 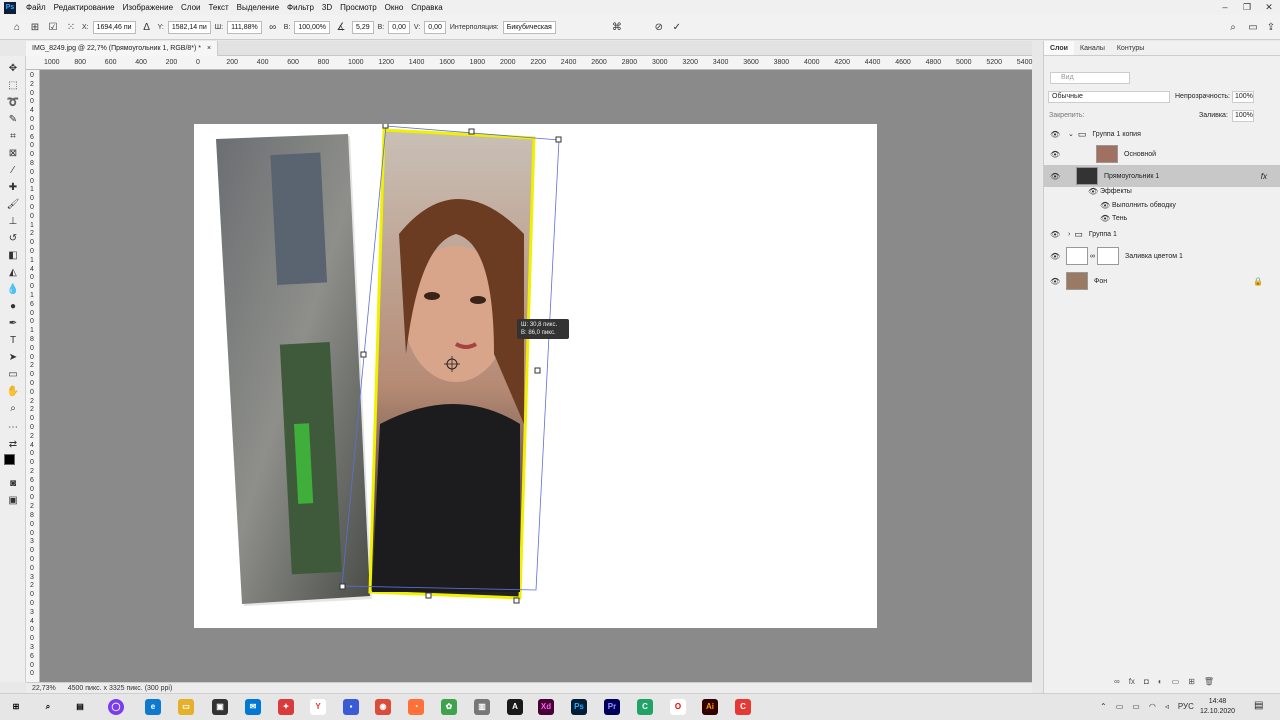 What do you see at coordinates (13, 103) in the screenshot?
I see `lasso-tool-icon: ➰` at bounding box center [13, 103].